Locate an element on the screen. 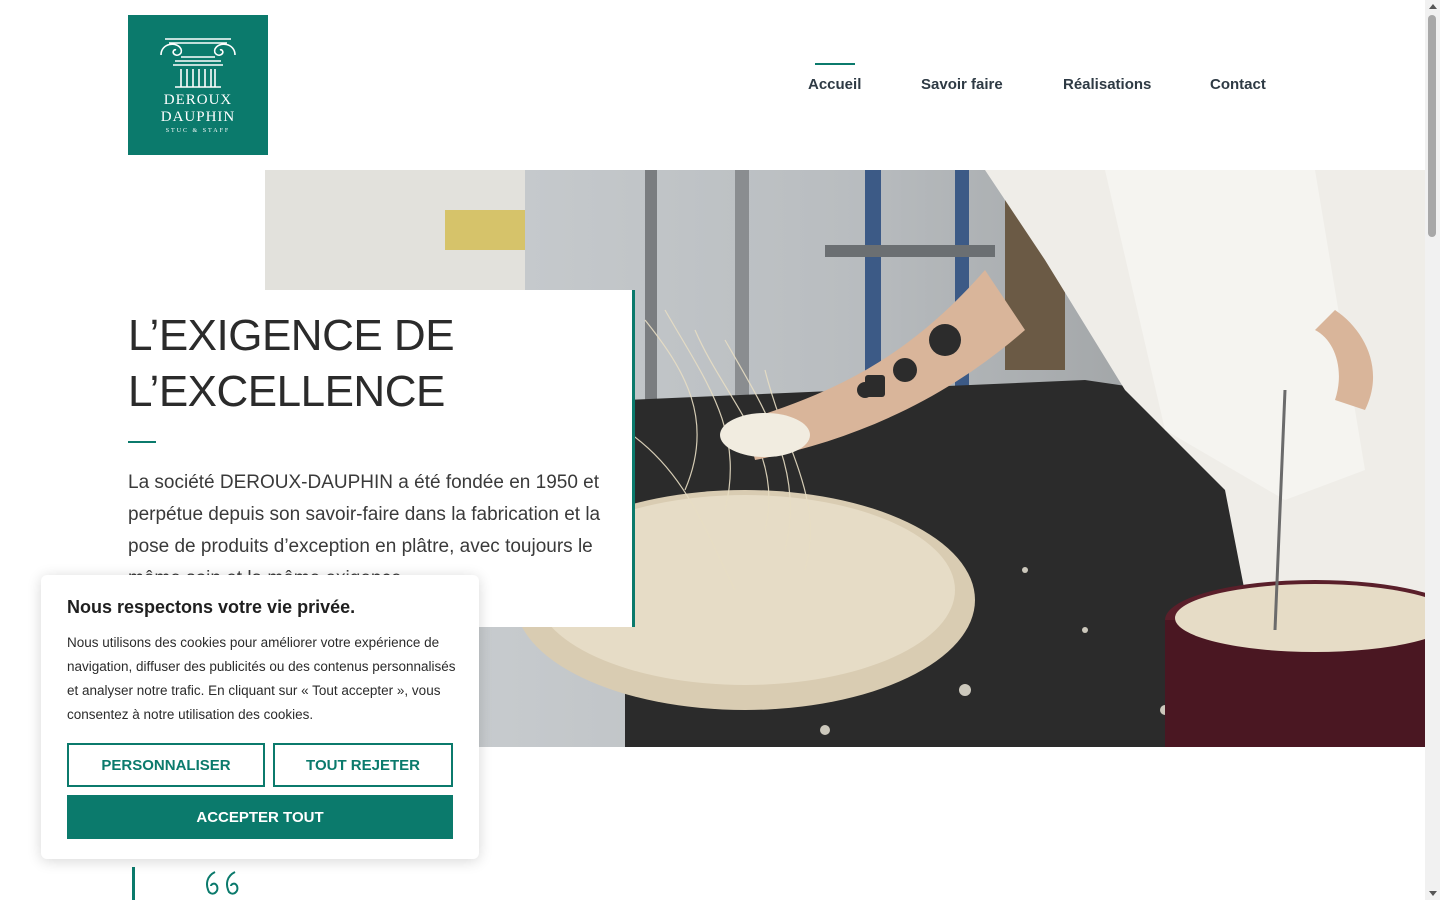  hero-title-line-1: L’EXIGENCE DE is located at coordinates (291, 335).